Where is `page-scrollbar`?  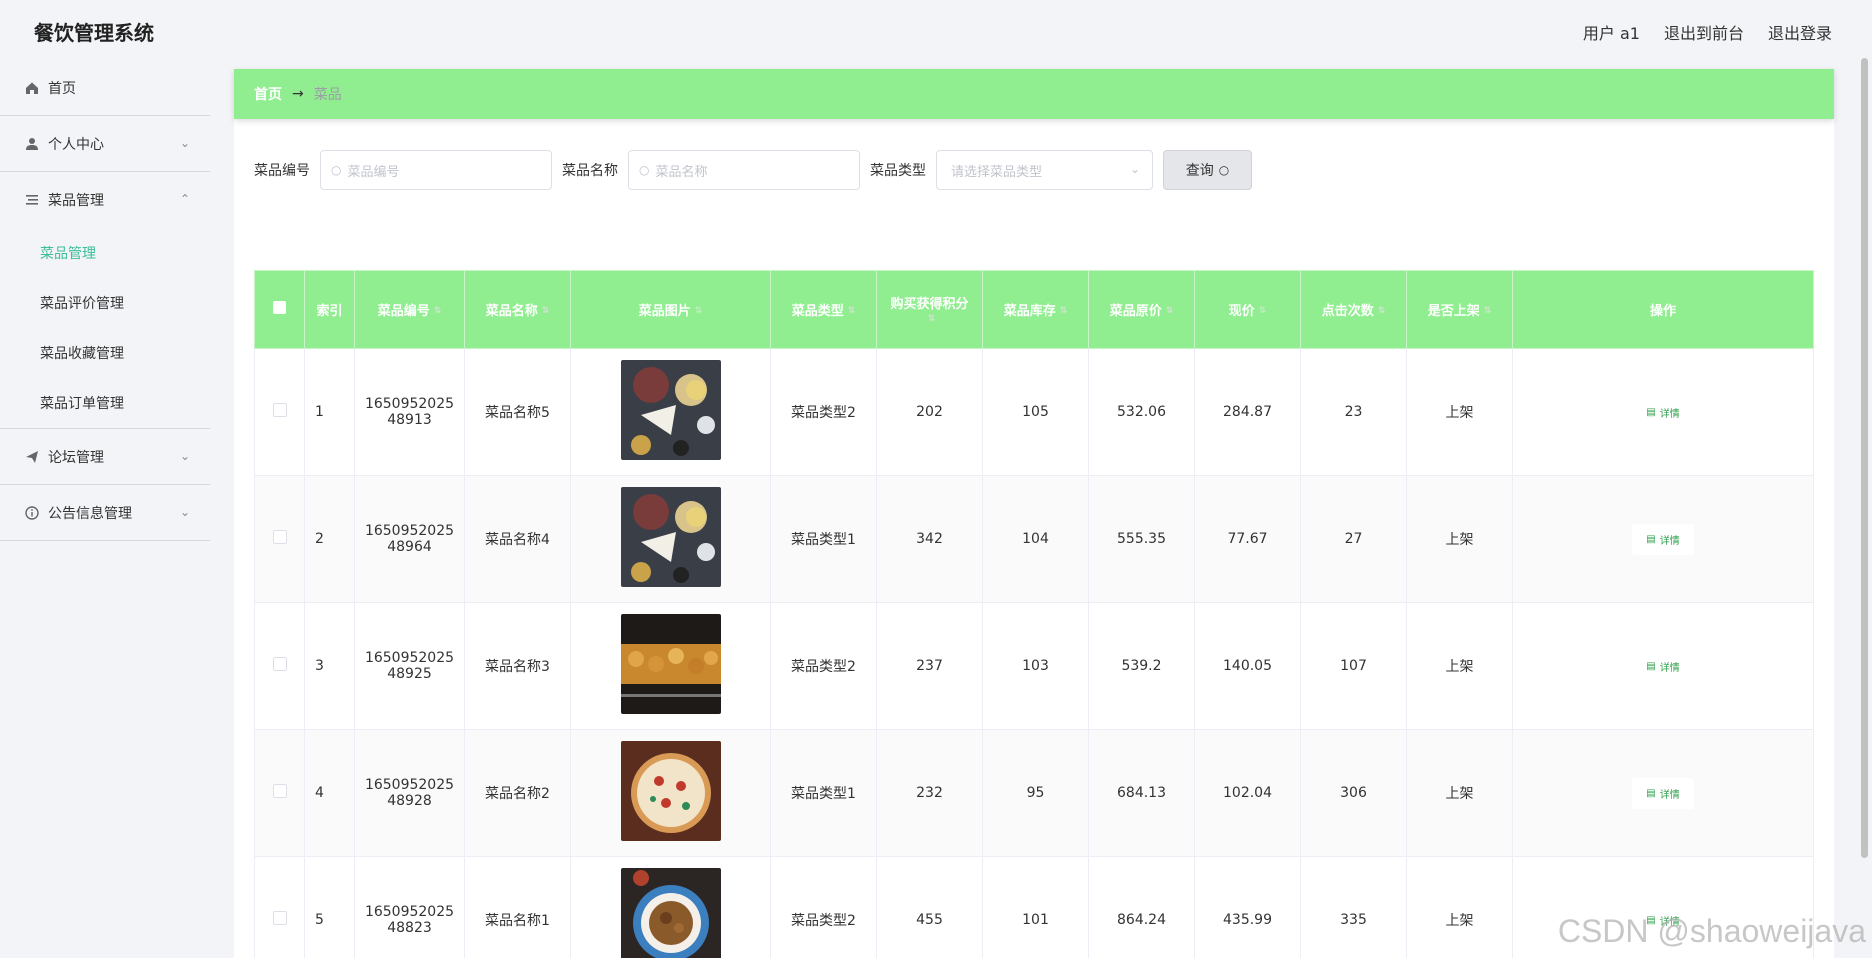 page-scrollbar is located at coordinates (1864, 458).